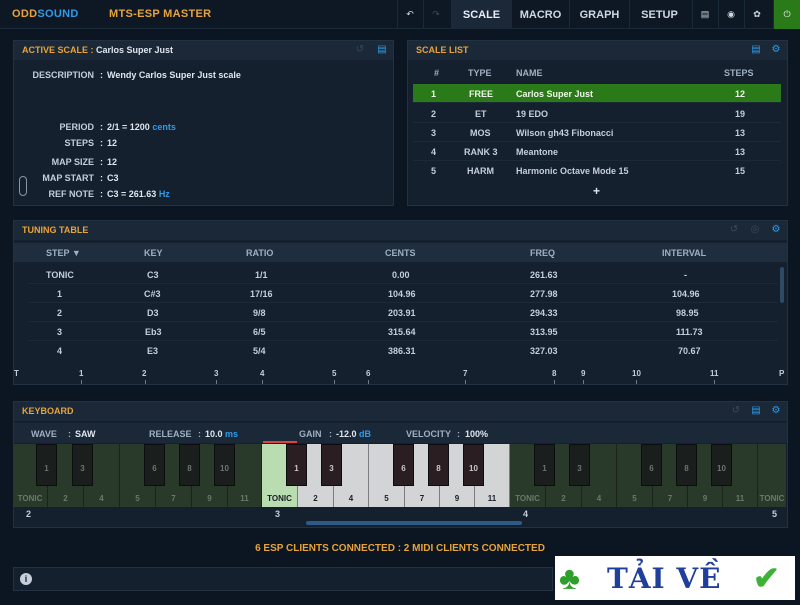 The image size is (800, 605). What do you see at coordinates (782, 285) in the screenshot?
I see `tuning-scrollbar` at bounding box center [782, 285].